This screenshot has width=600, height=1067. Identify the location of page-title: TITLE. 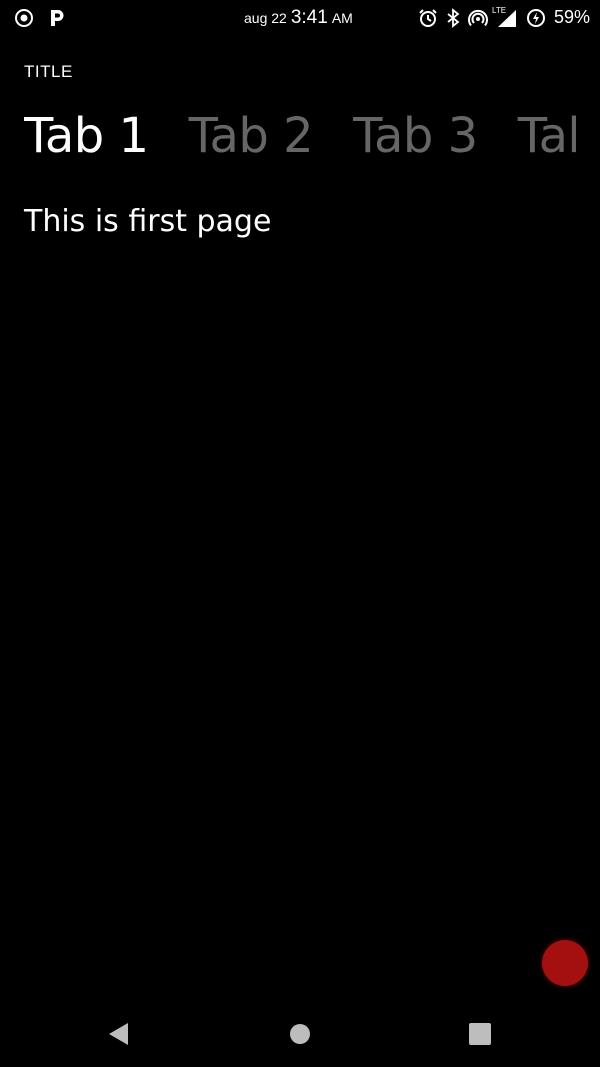
(48, 71).